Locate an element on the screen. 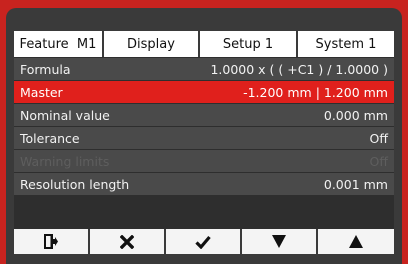  softkey-bar is located at coordinates (204, 241).